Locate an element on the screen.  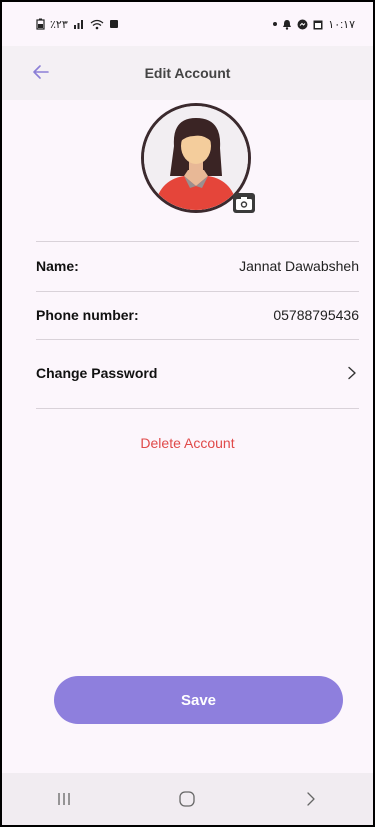
signal-icon is located at coordinates (78, 24).